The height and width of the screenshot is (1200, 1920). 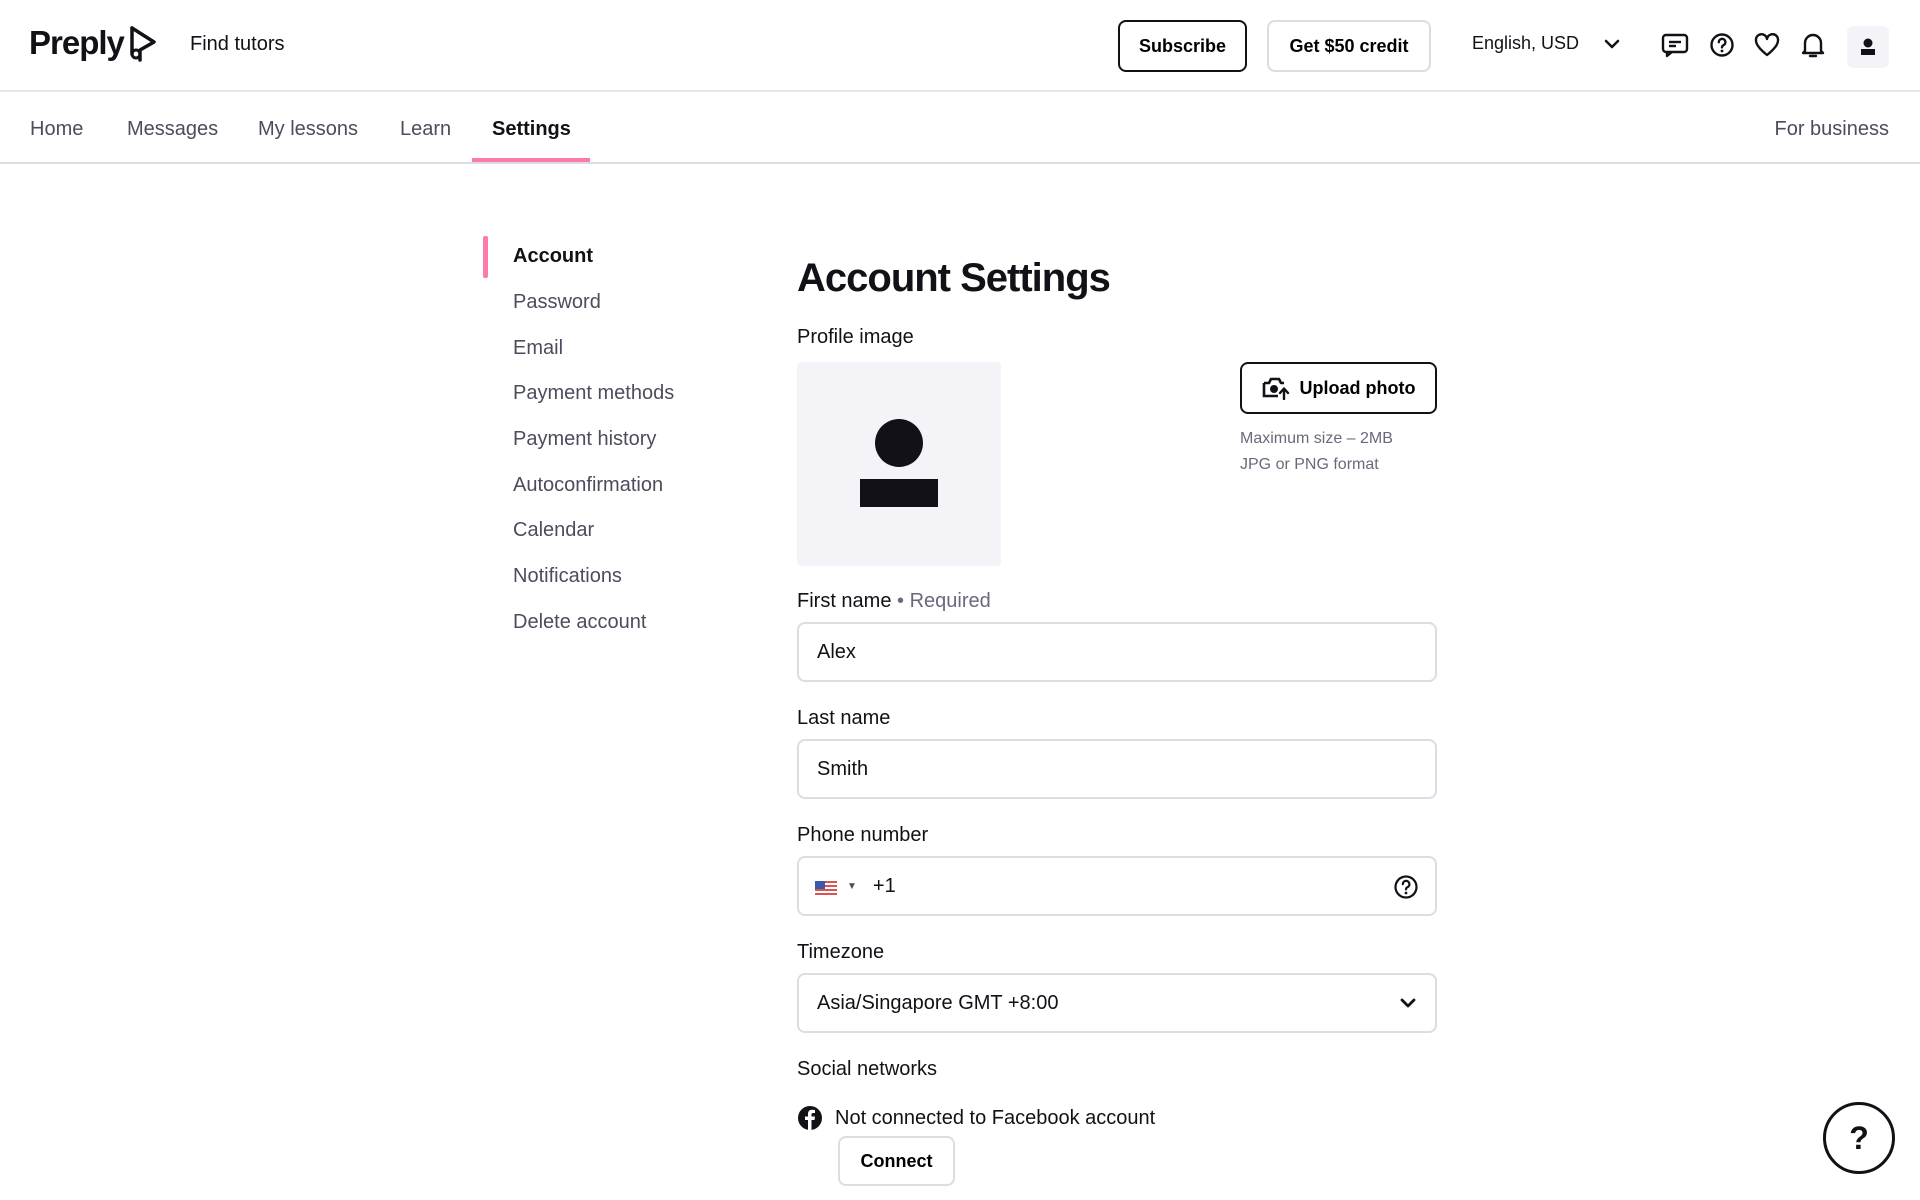 What do you see at coordinates (836, 651) in the screenshot?
I see `first-name-value: Alex` at bounding box center [836, 651].